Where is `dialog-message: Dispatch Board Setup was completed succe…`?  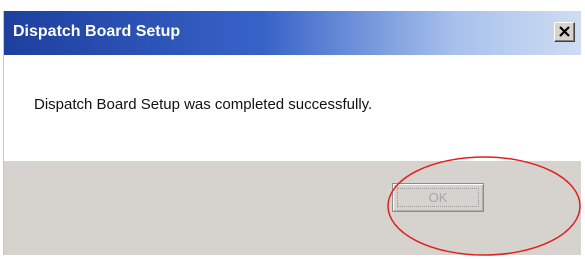 dialog-message: Dispatch Board Setup was completed succe… is located at coordinates (203, 104).